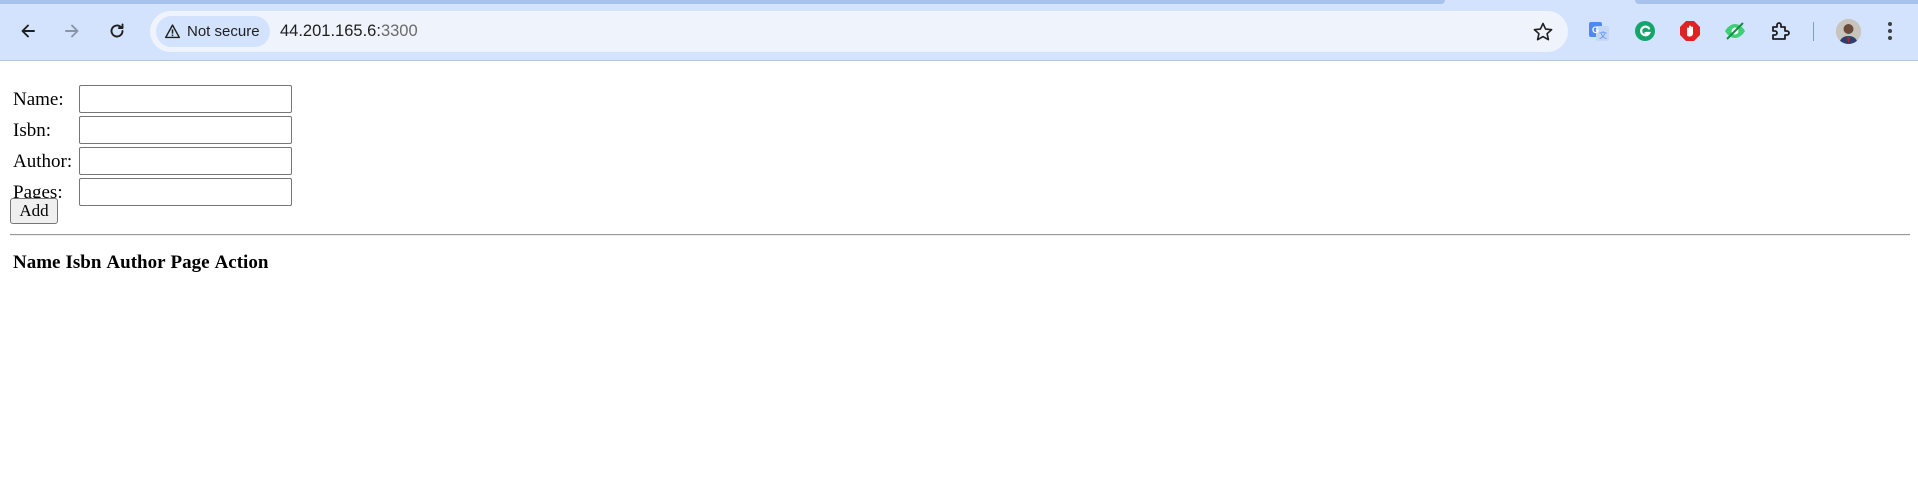 The width and height of the screenshot is (1918, 492). I want to click on extensions-puzzle-icon, so click(1781, 31).